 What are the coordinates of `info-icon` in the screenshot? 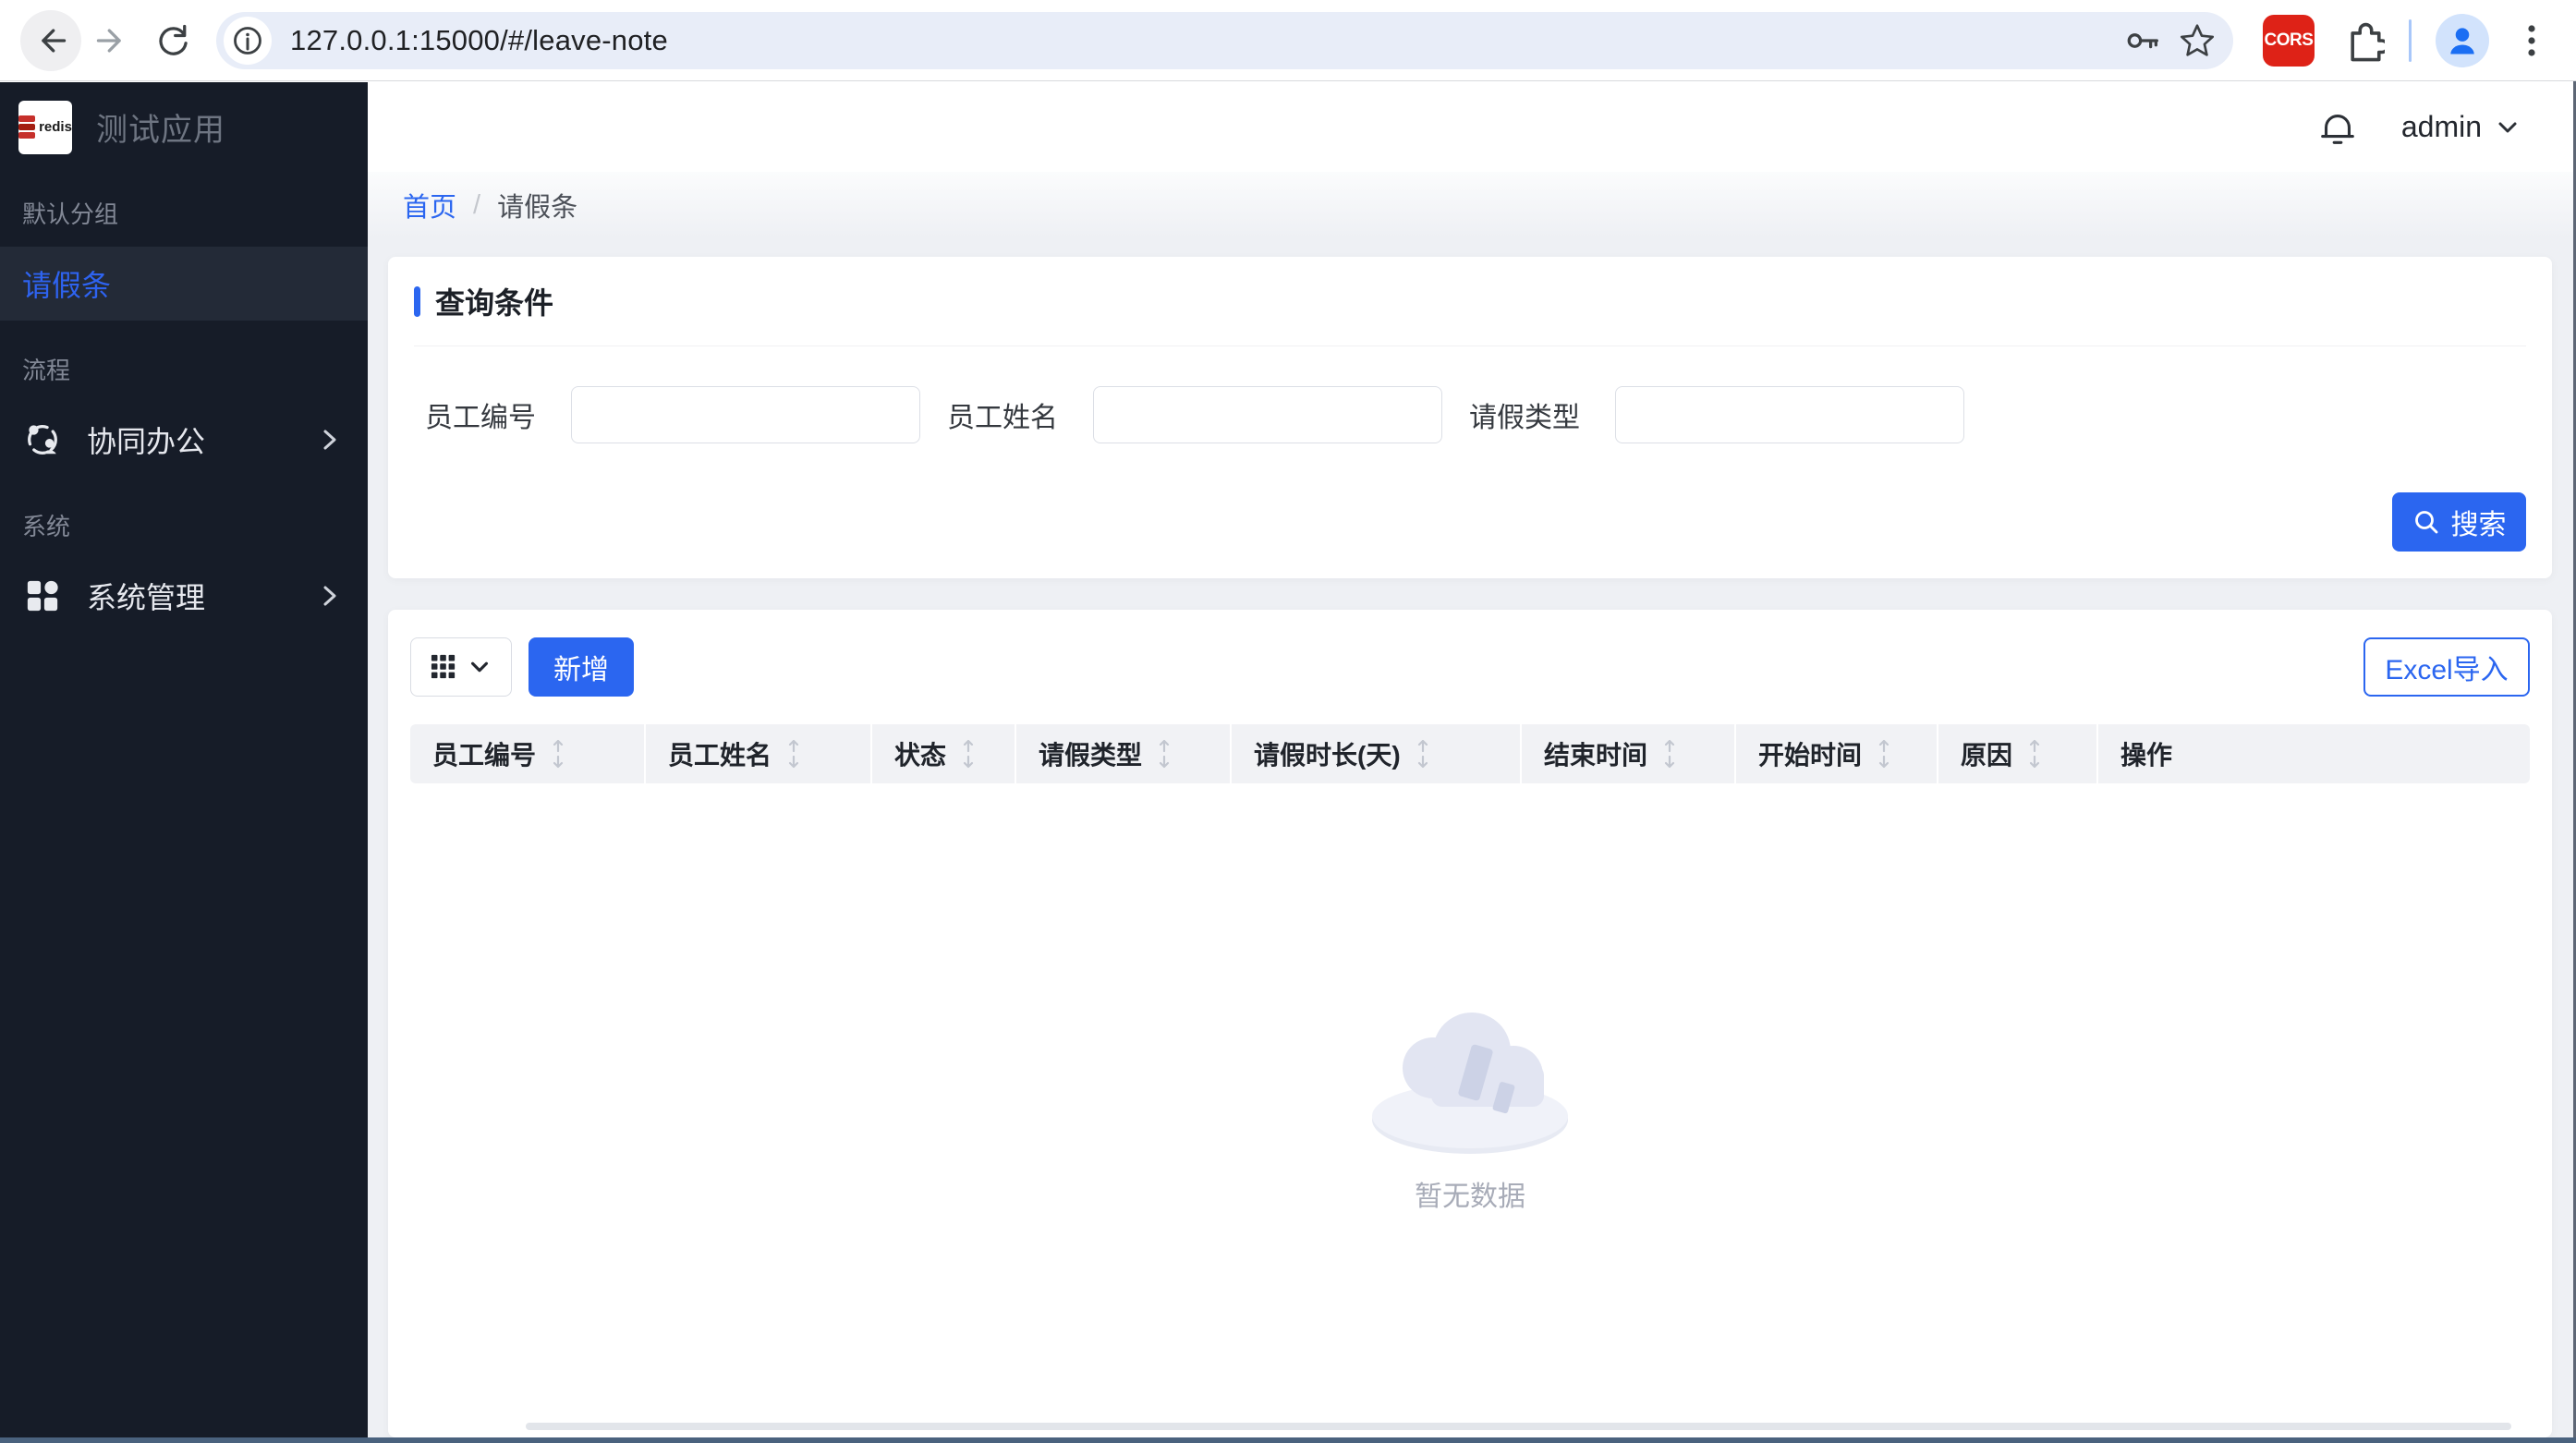 It's located at (247, 41).